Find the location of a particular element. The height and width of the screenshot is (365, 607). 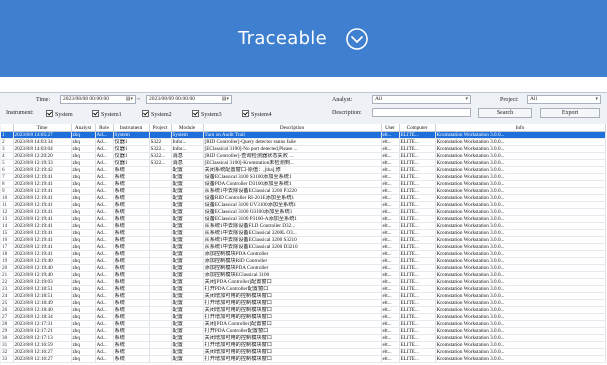

column-header-module: Module is located at coordinates (187, 128).